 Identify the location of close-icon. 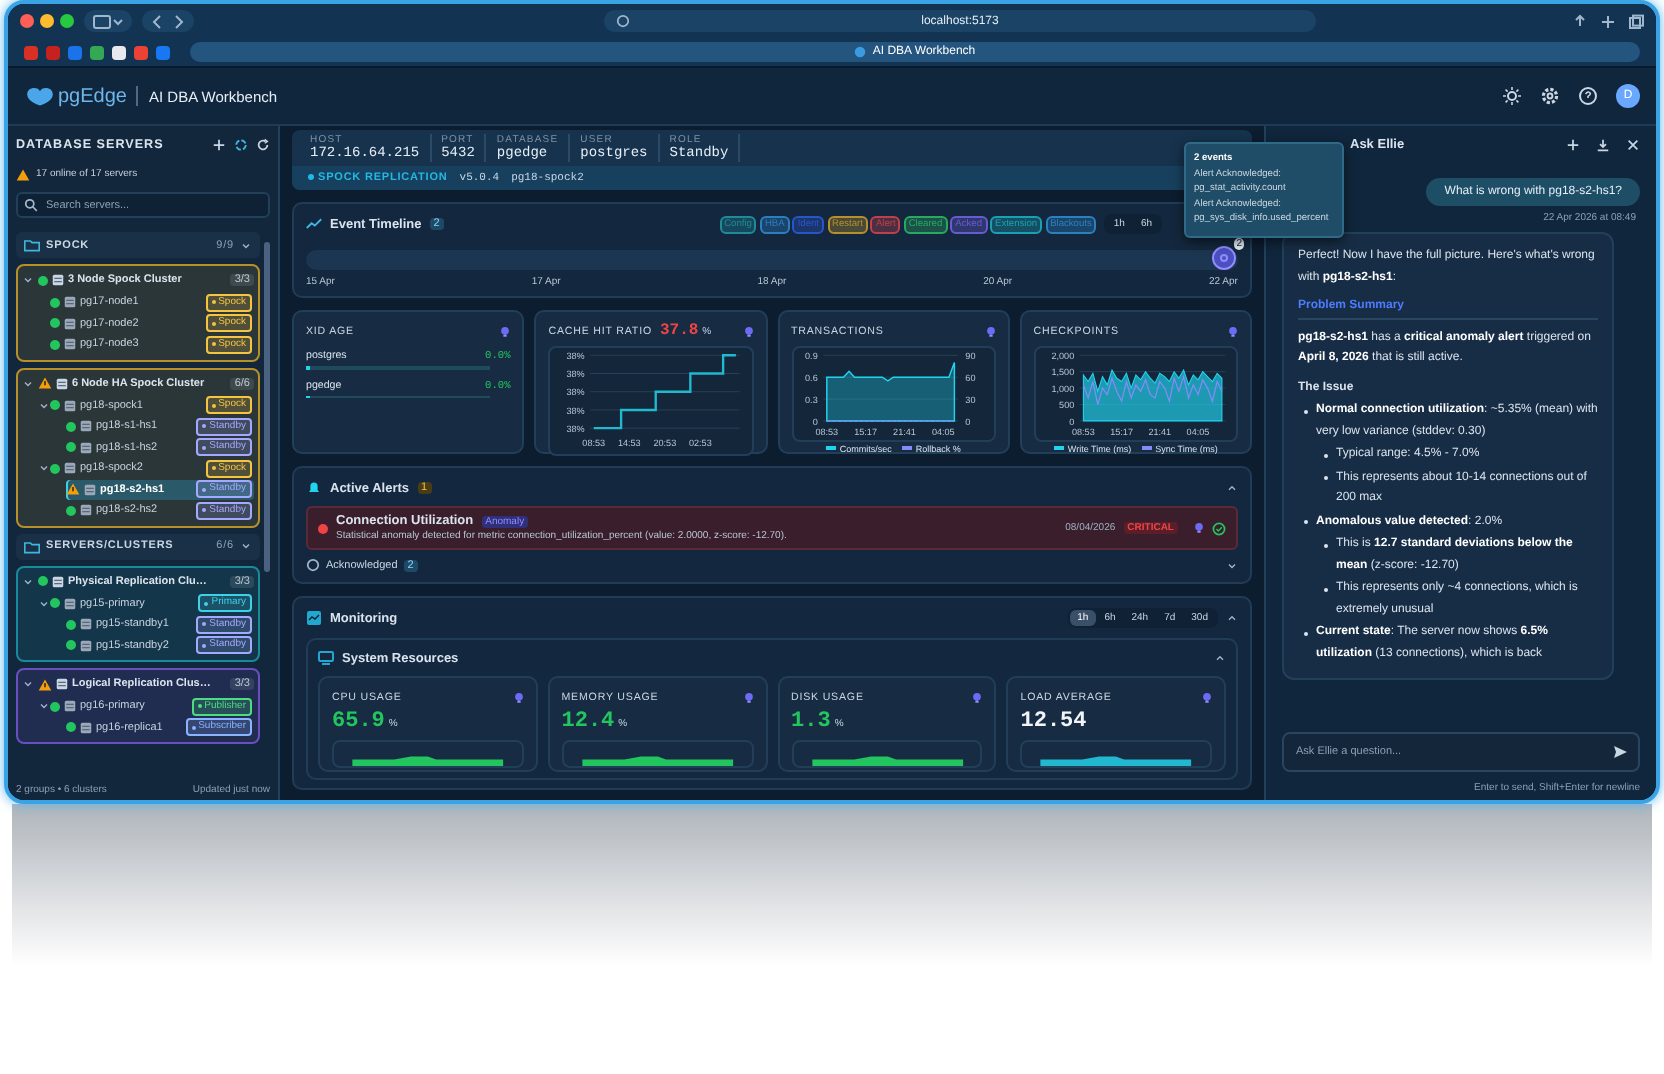
(1633, 144).